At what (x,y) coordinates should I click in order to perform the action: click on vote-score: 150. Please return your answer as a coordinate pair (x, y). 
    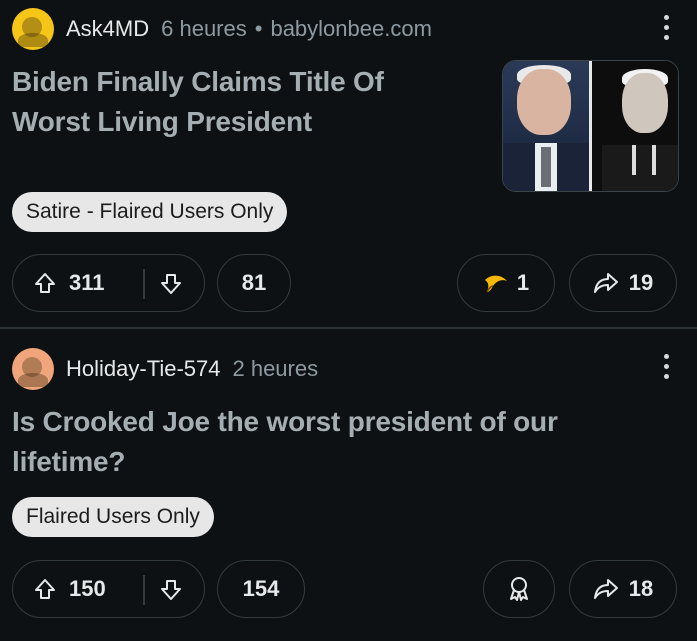
    Looking at the image, I should click on (87, 588).